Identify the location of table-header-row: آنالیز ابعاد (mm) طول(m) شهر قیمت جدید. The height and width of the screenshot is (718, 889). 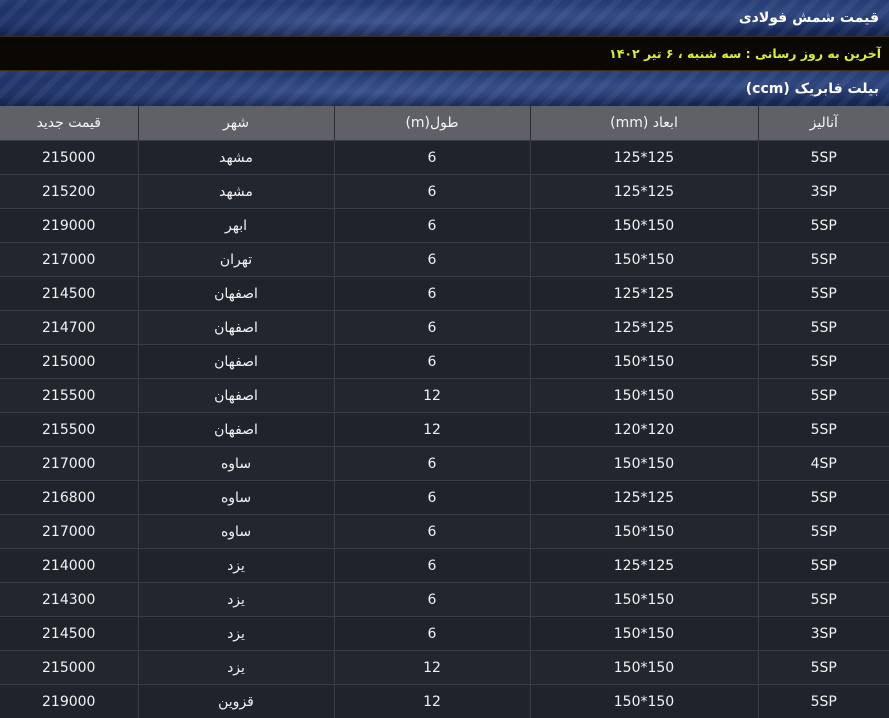
(444, 123).